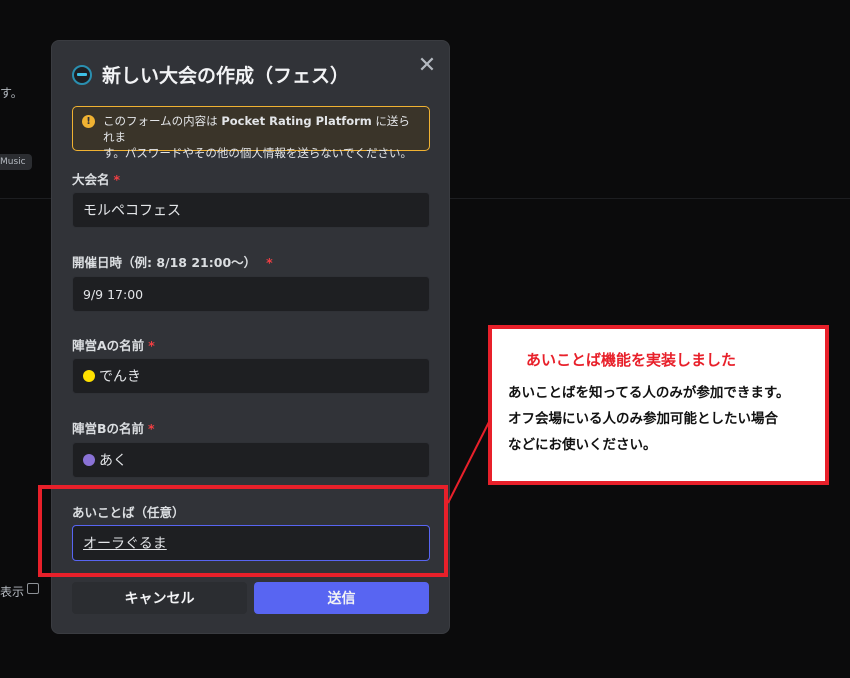  I want to click on callout-line: などにお使いください。, so click(582, 445).